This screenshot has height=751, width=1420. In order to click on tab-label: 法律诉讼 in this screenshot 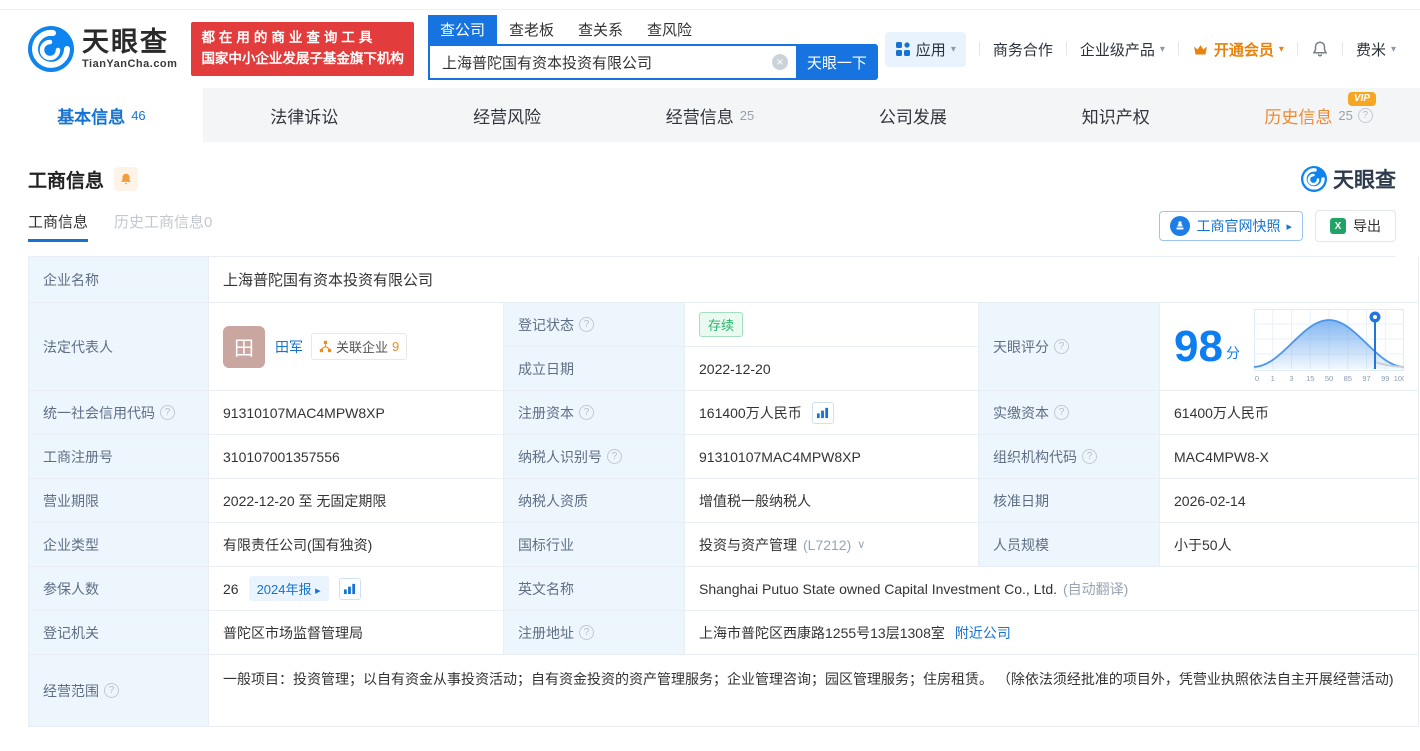, I will do `click(304, 117)`.